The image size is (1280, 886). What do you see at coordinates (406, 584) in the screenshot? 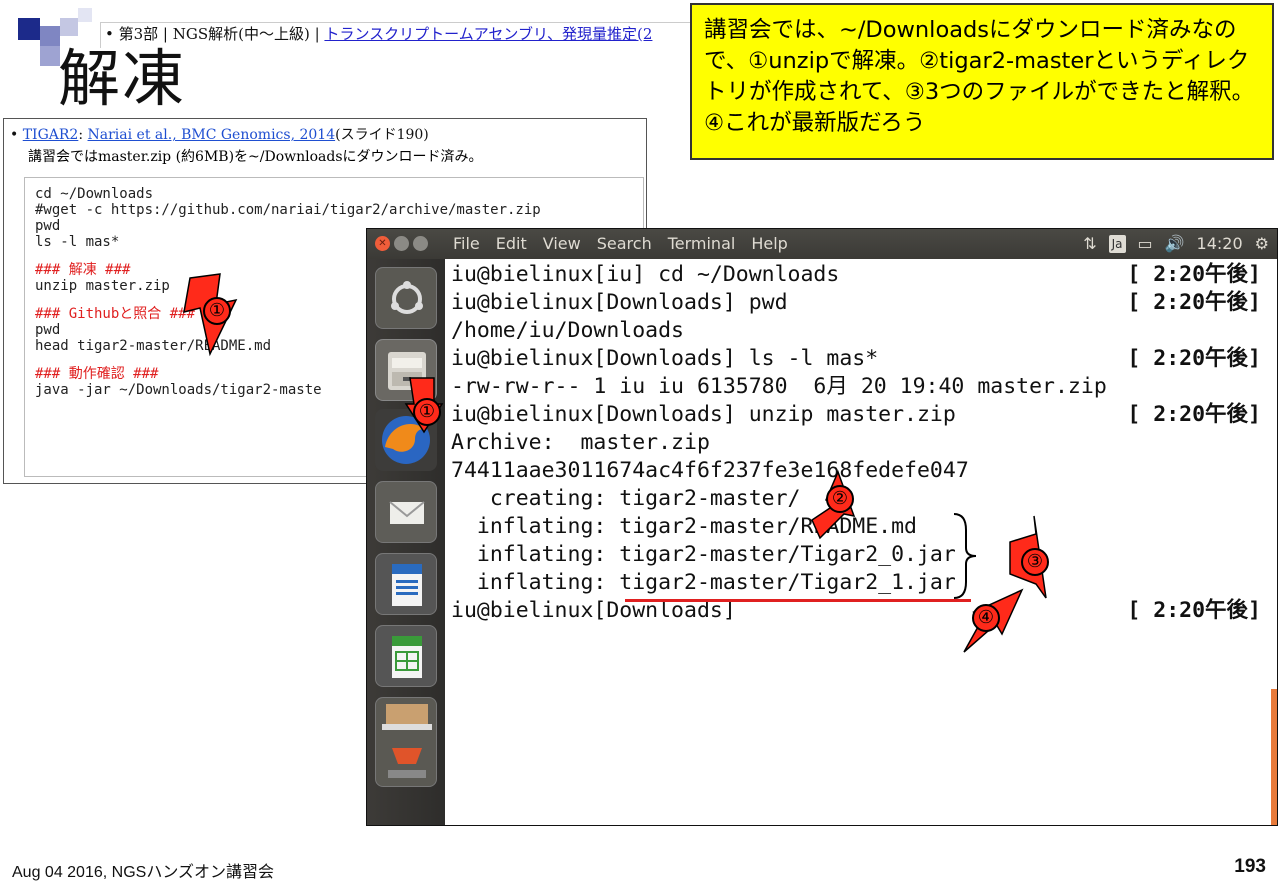
I see `writer-icon` at bounding box center [406, 584].